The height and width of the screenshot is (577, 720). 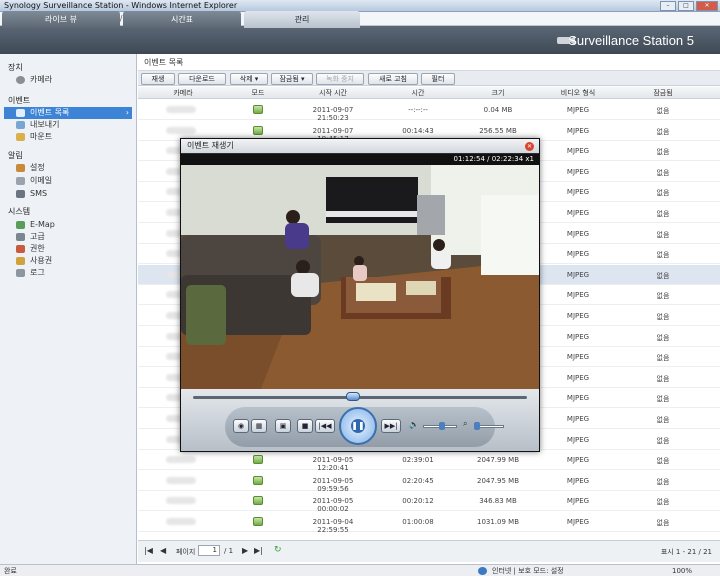 What do you see at coordinates (498, 501) in the screenshot?
I see `size-cell: 346.83 MB` at bounding box center [498, 501].